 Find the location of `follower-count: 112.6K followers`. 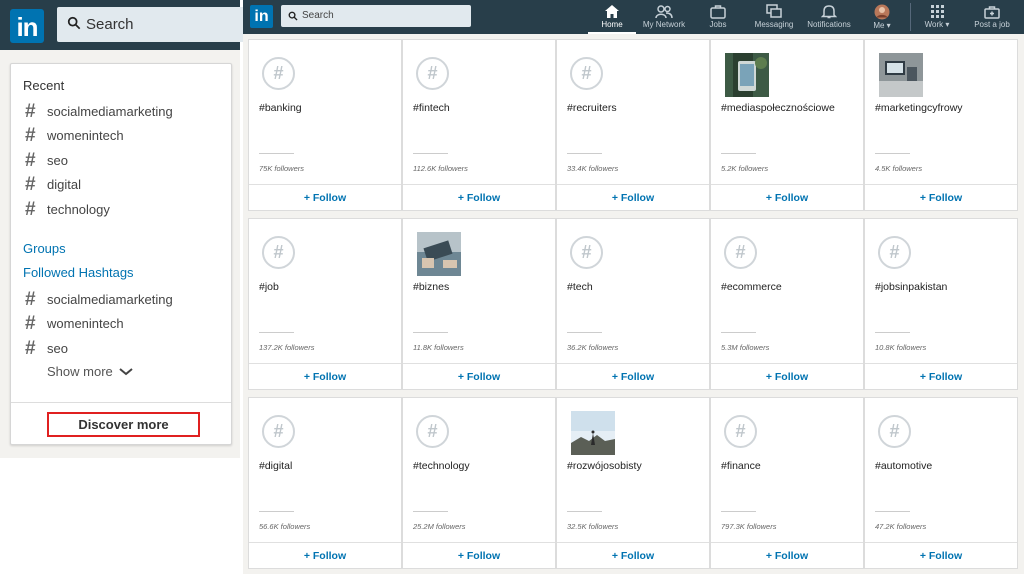

follower-count: 112.6K followers is located at coordinates (440, 168).